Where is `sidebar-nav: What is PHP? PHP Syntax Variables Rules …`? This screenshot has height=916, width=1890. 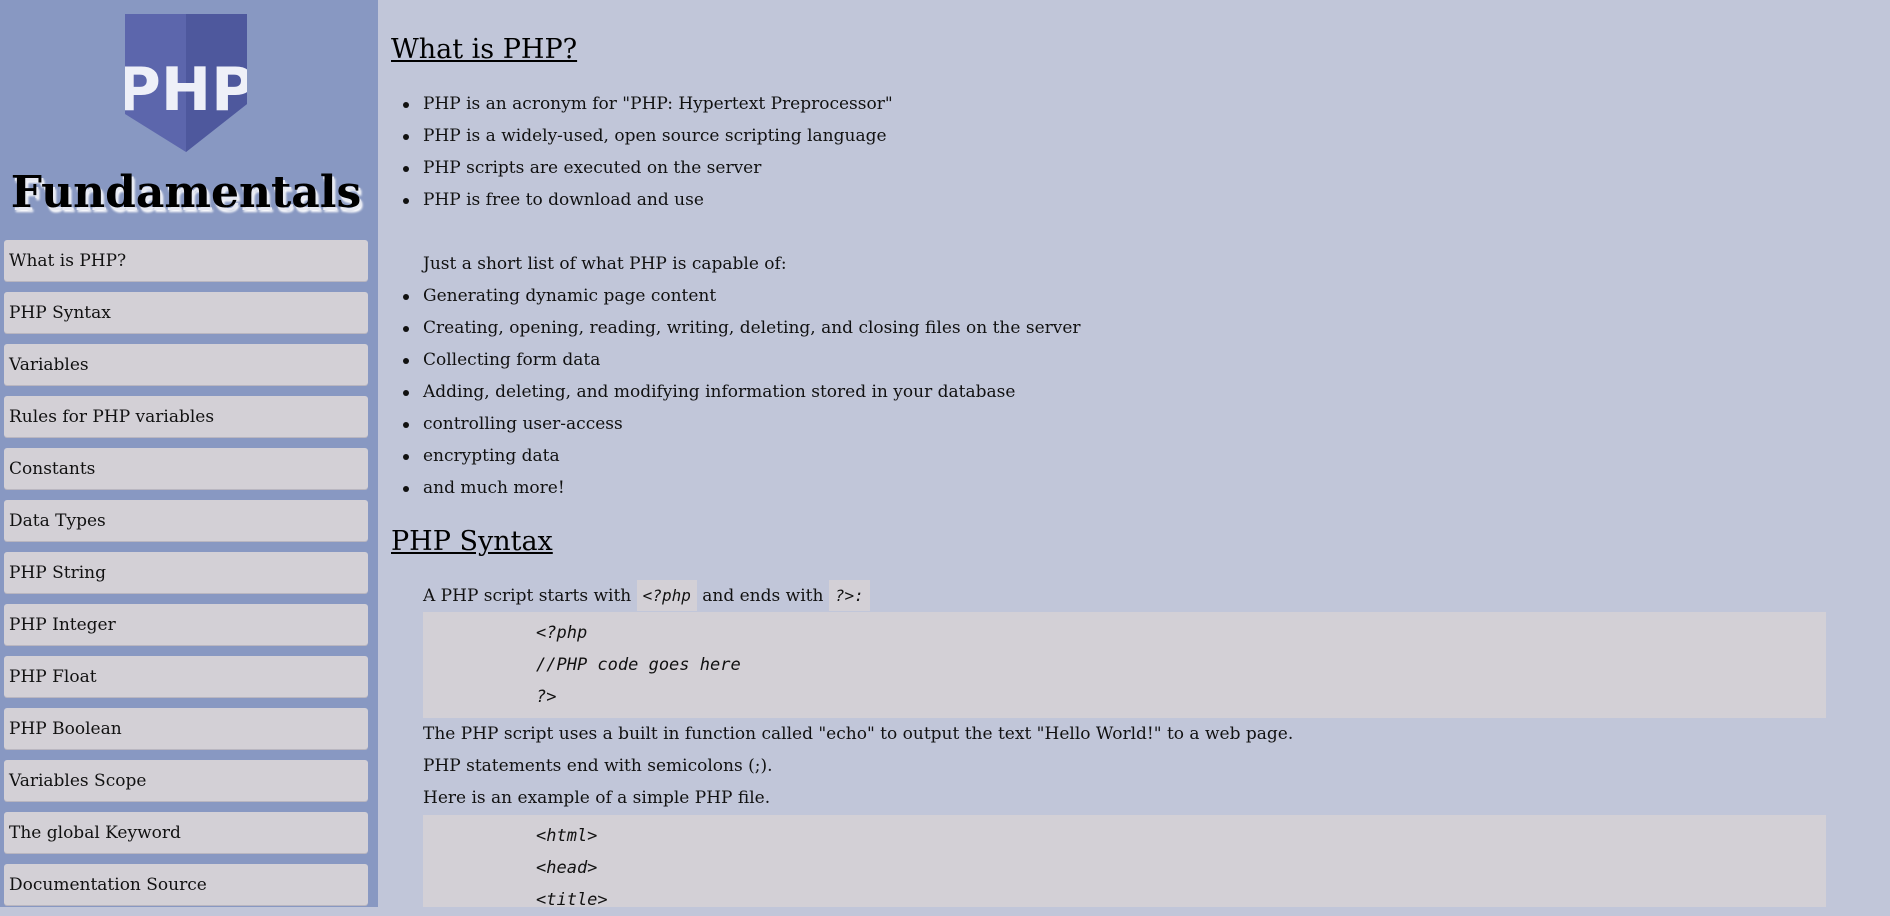 sidebar-nav: What is PHP? PHP Syntax Variables Rules … is located at coordinates (186, 578).